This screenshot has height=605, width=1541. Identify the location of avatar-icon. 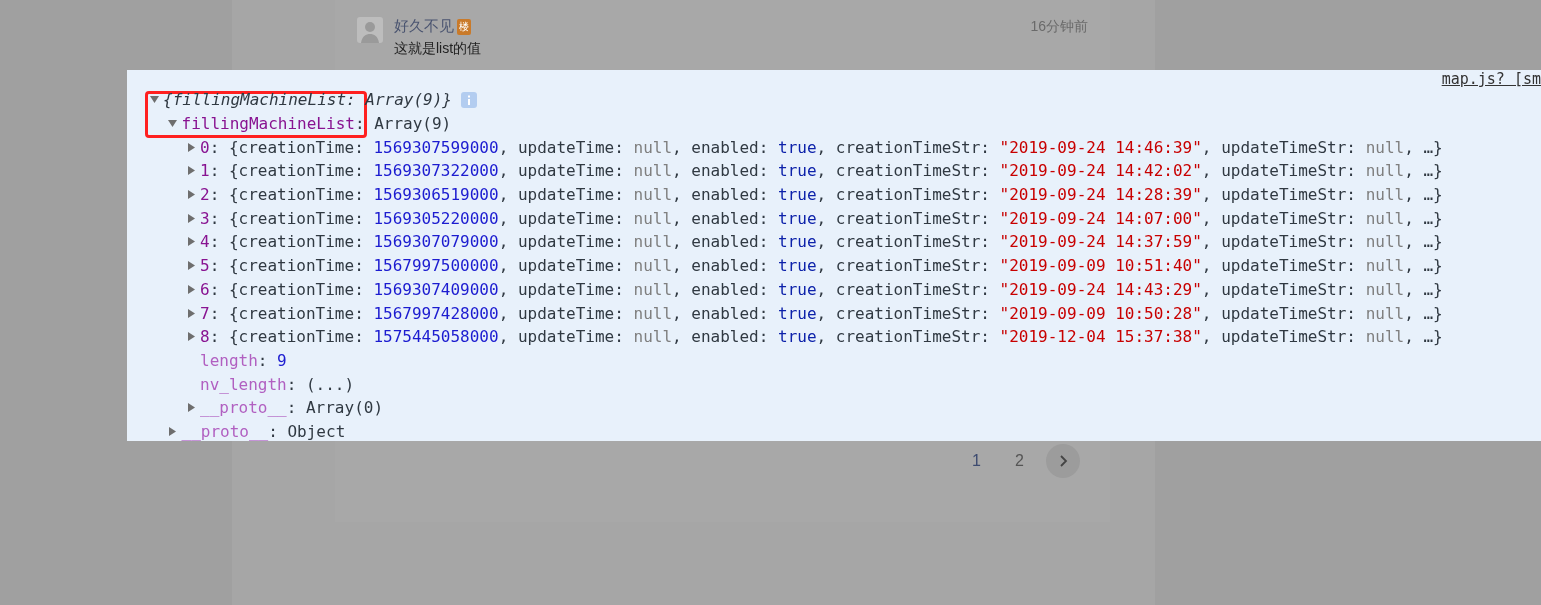
(370, 30).